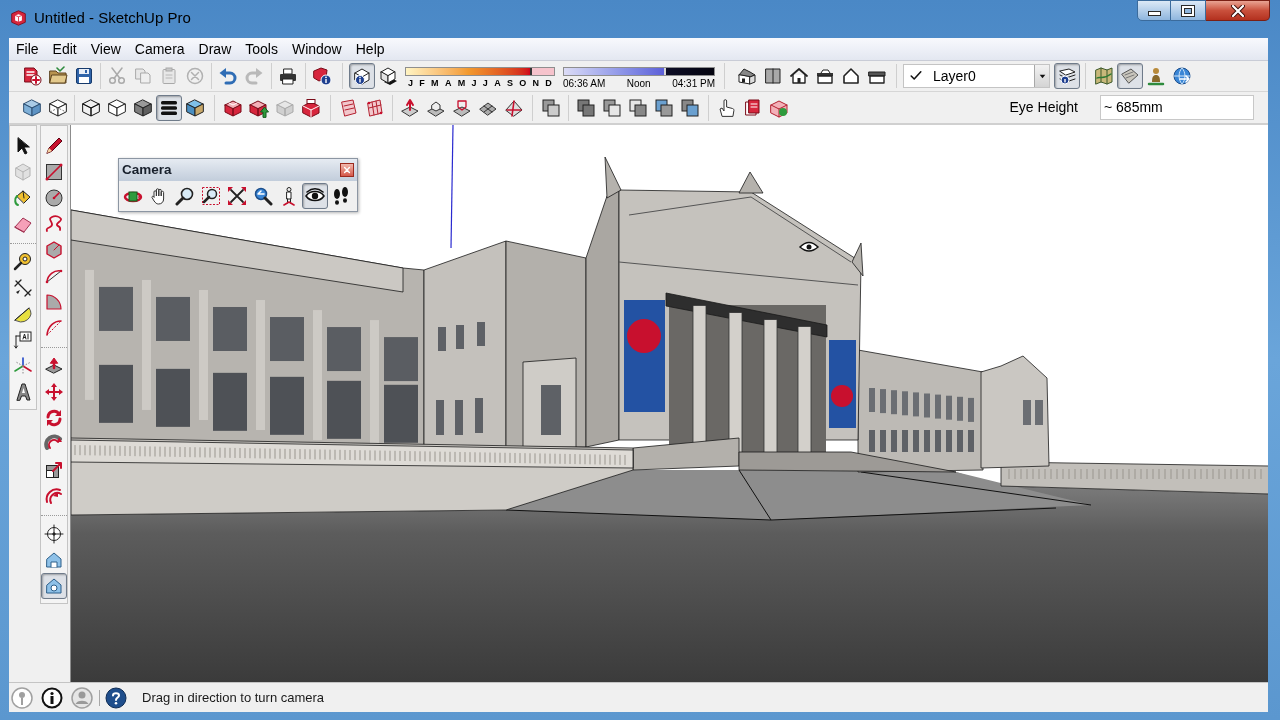  I want to click on polygon-icon, so click(54, 250).